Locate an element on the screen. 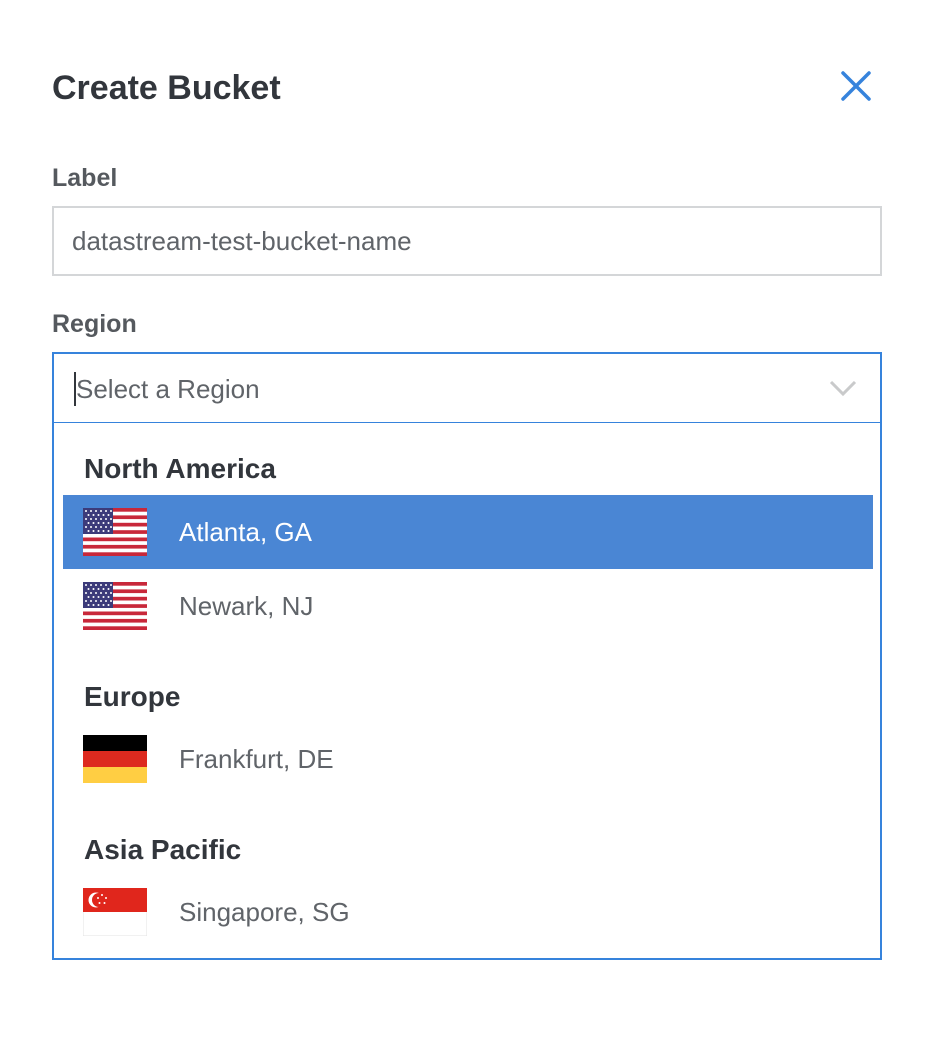 The width and height of the screenshot is (944, 1060). region-option-label: Atlanta, GA is located at coordinates (245, 532).